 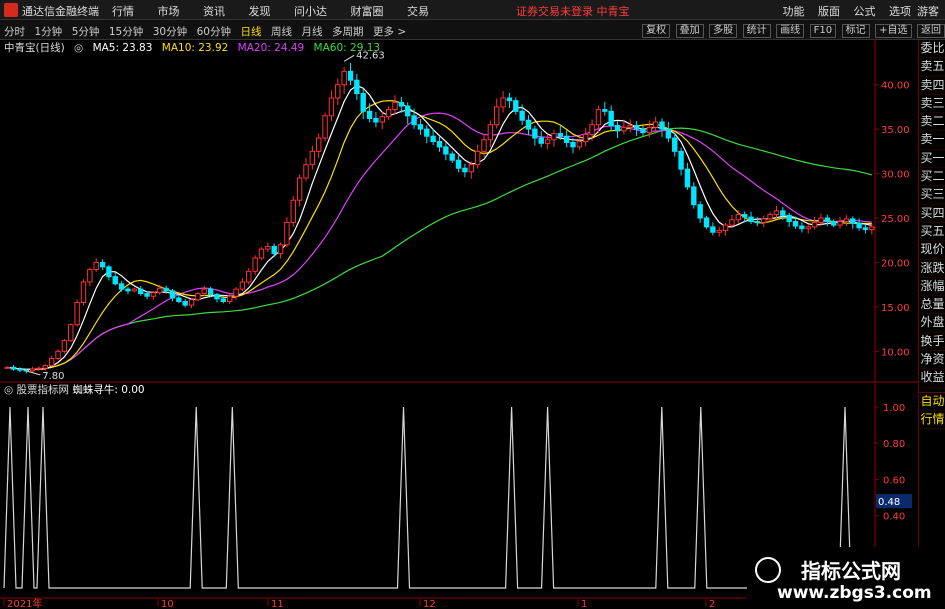 I want to click on side-item-8: 买三, so click(x=932, y=195).